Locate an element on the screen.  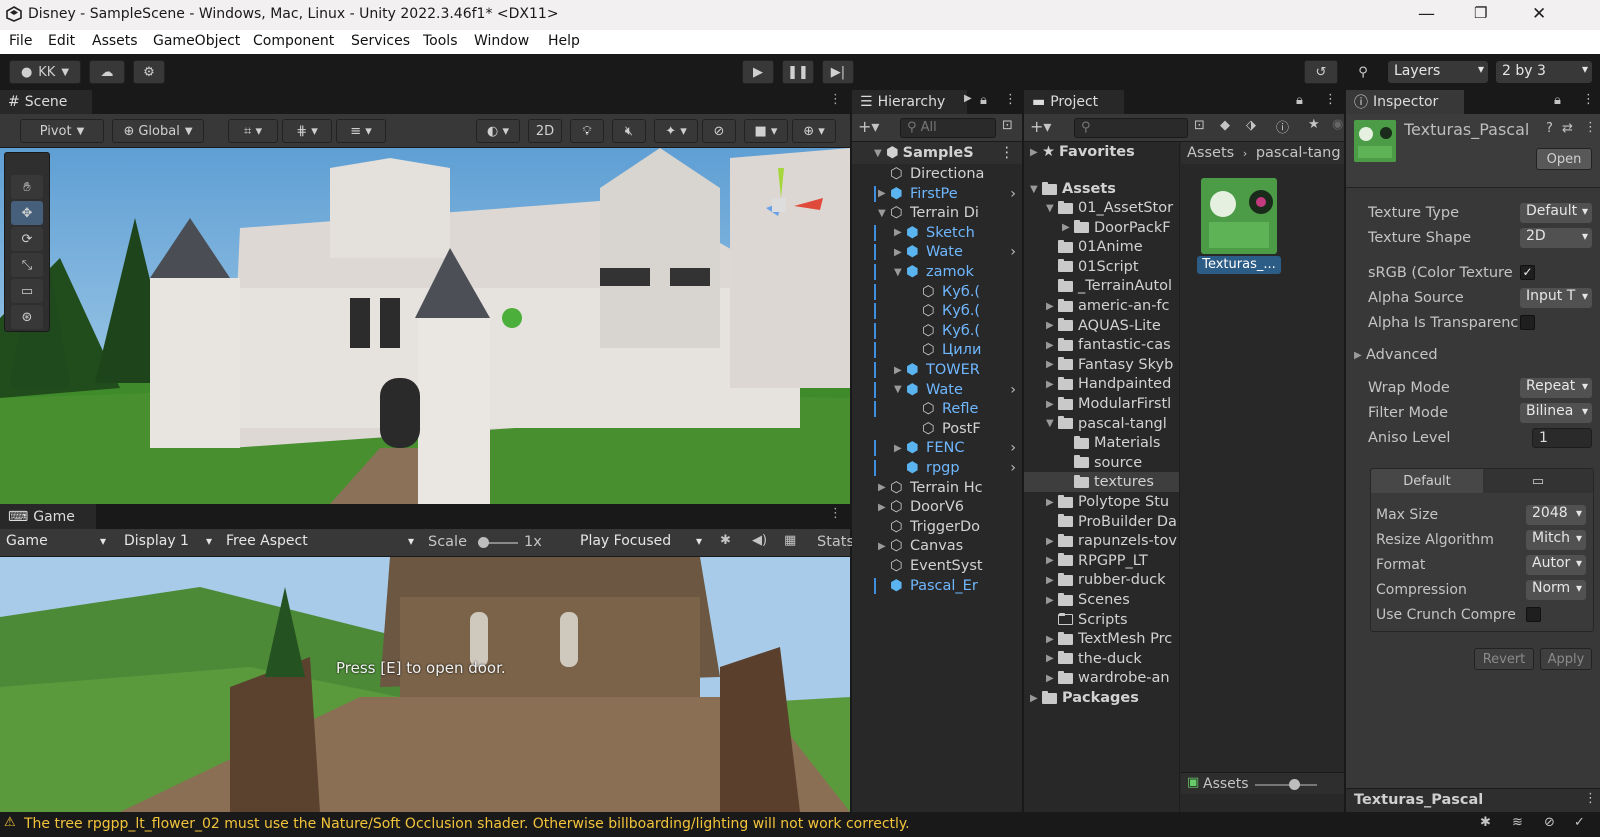
game-menu-icon: ⋮ is located at coordinates (835, 513).